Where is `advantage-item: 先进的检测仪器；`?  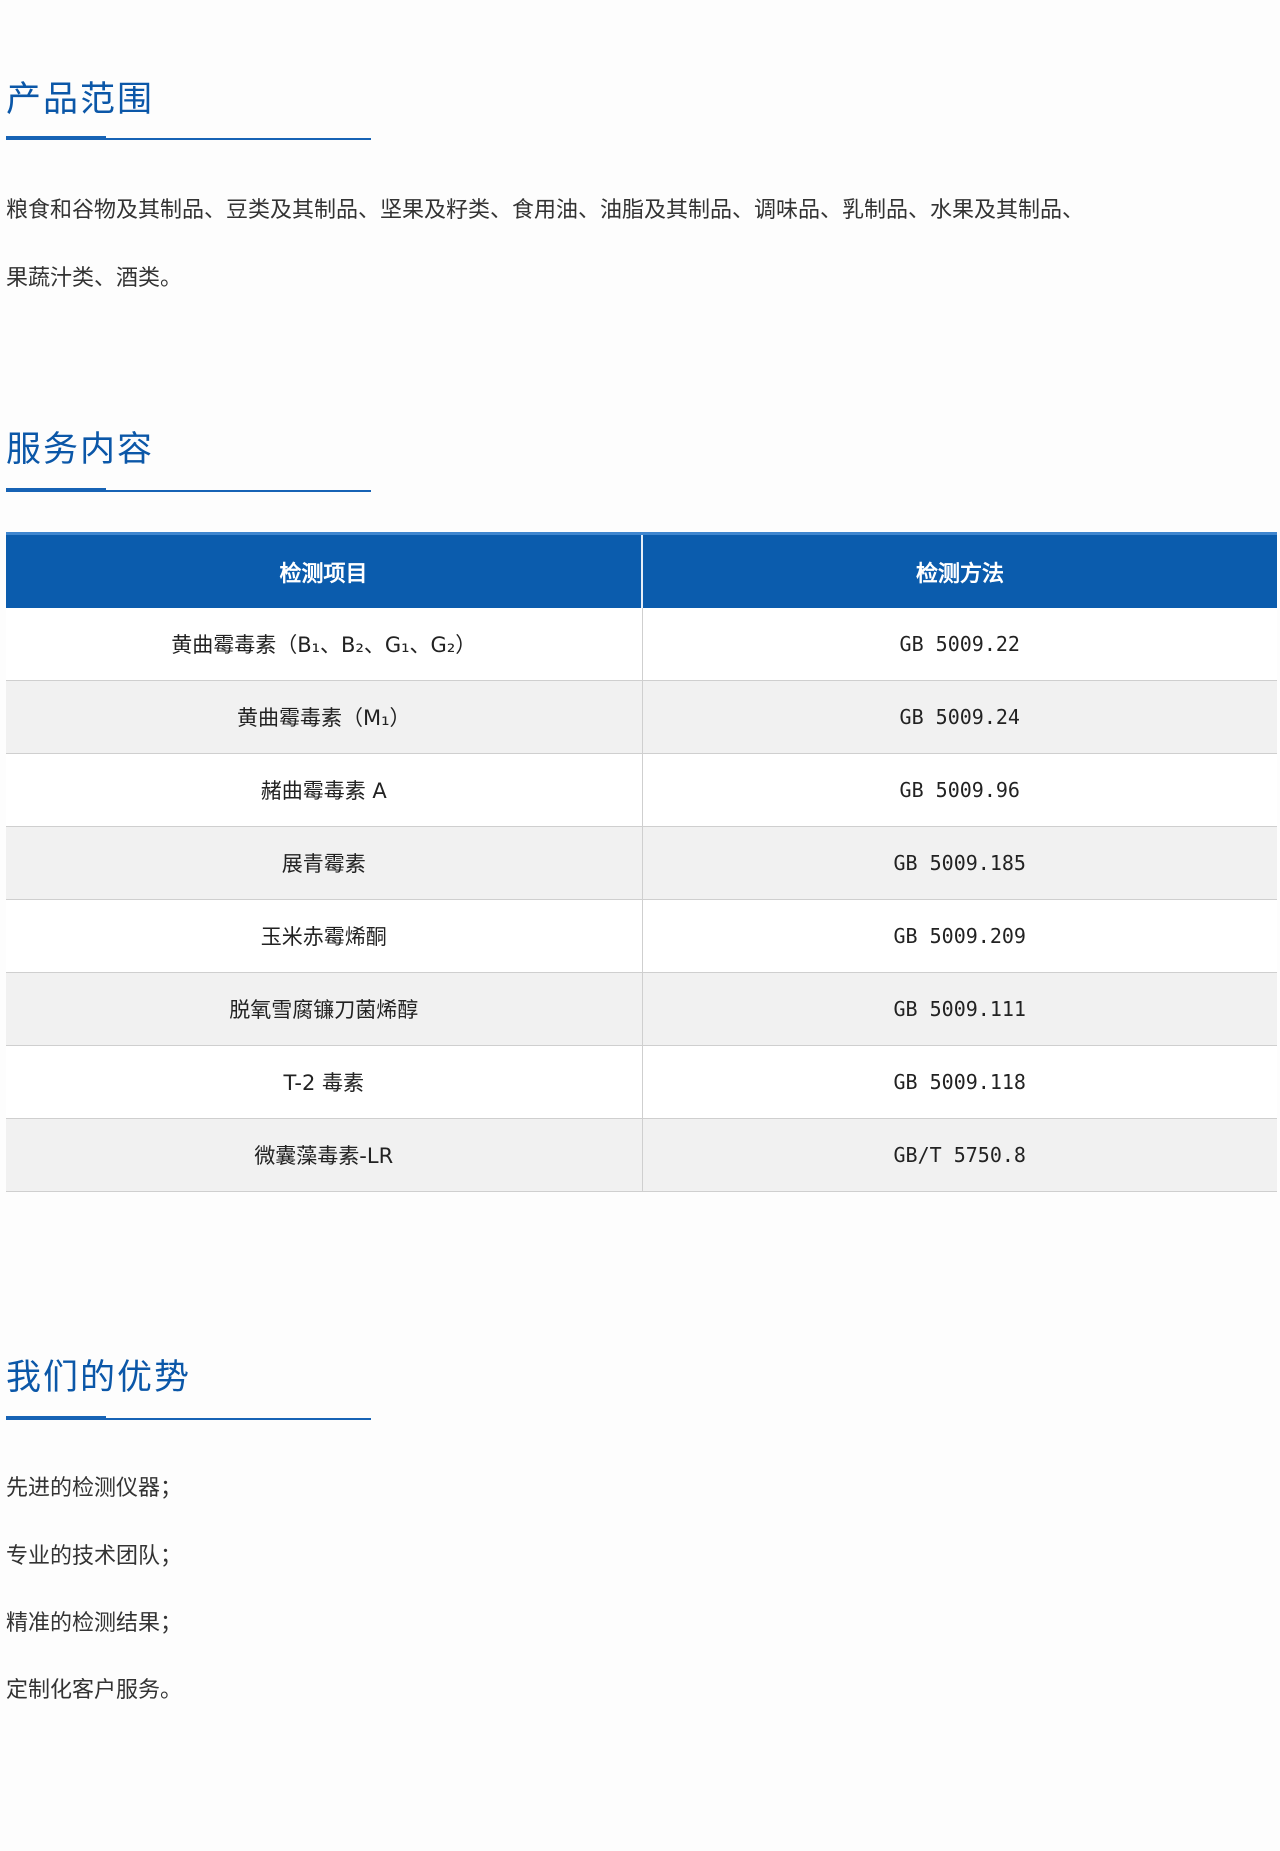
advantage-item: 先进的检测仪器； is located at coordinates (94, 1488).